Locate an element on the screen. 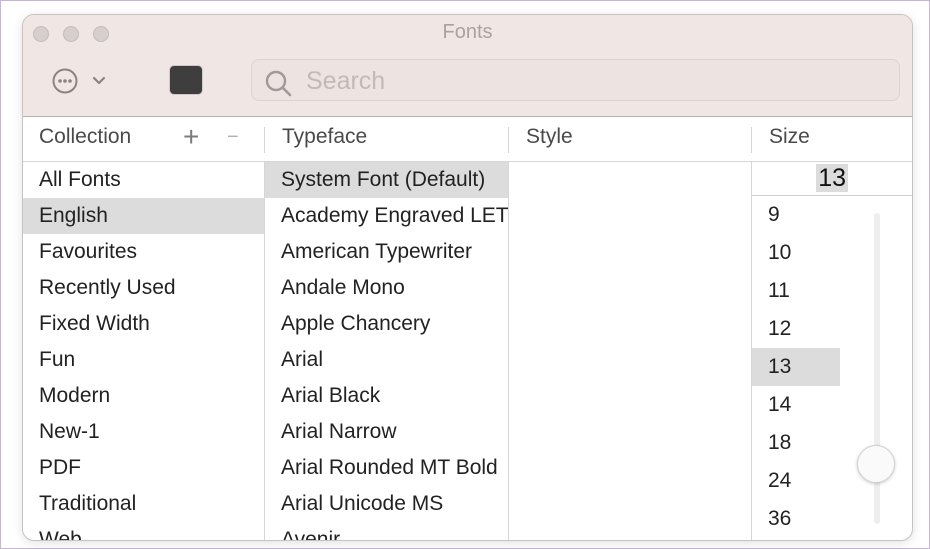 This screenshot has height=549, width=930. collection-item: PDF is located at coordinates (143, 468).